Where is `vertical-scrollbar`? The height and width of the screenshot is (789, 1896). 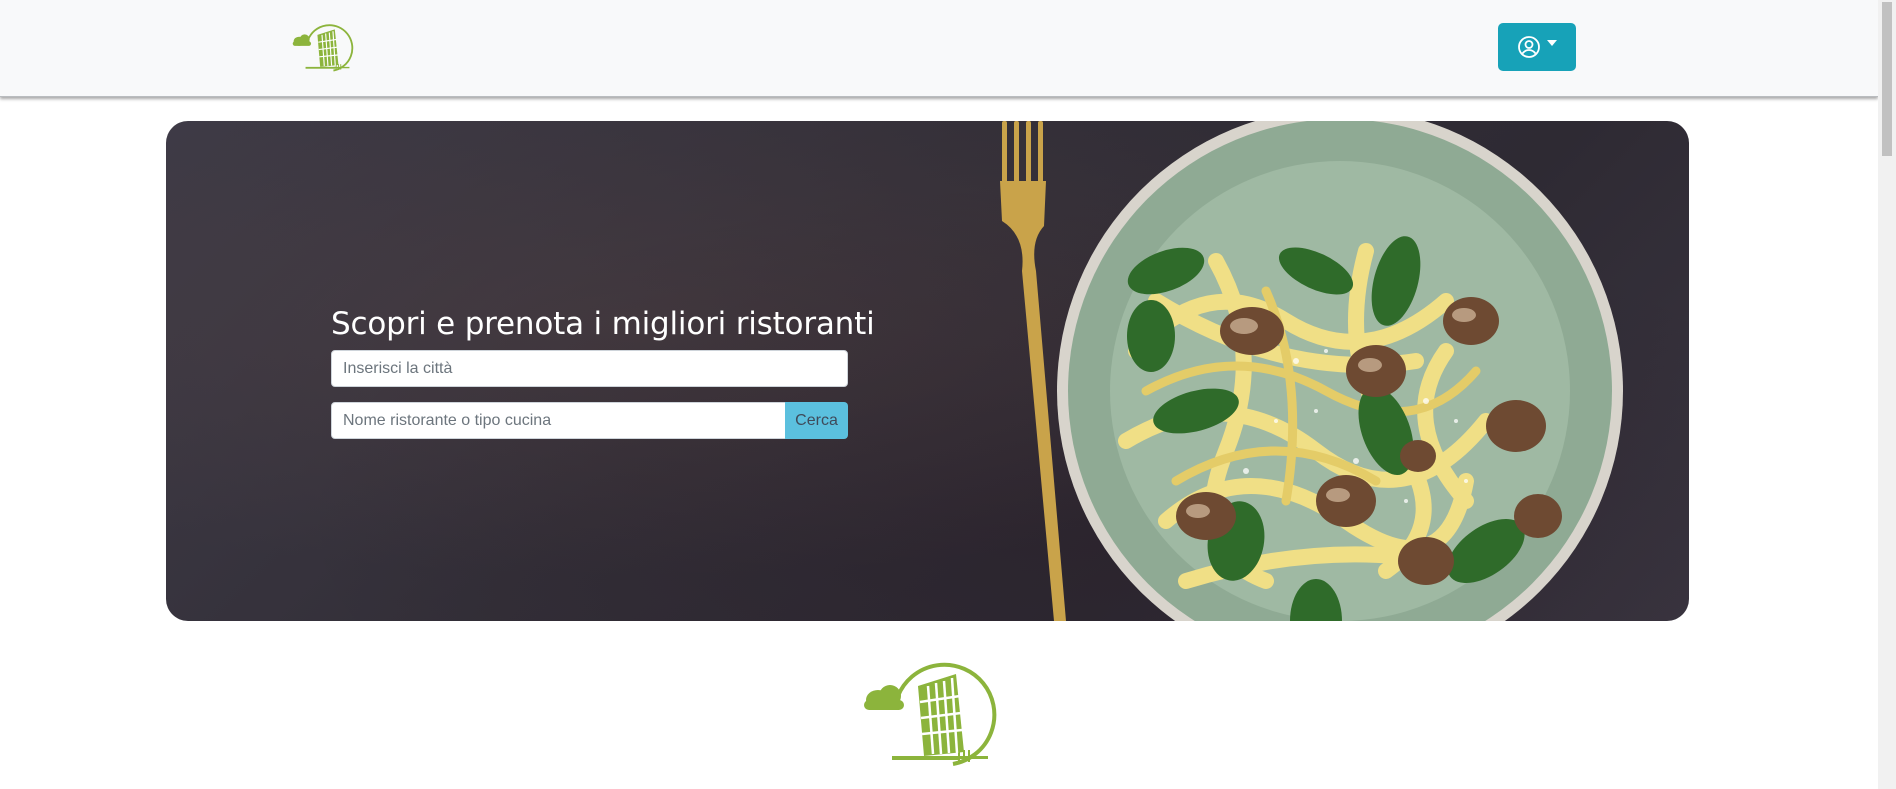 vertical-scrollbar is located at coordinates (1887, 394).